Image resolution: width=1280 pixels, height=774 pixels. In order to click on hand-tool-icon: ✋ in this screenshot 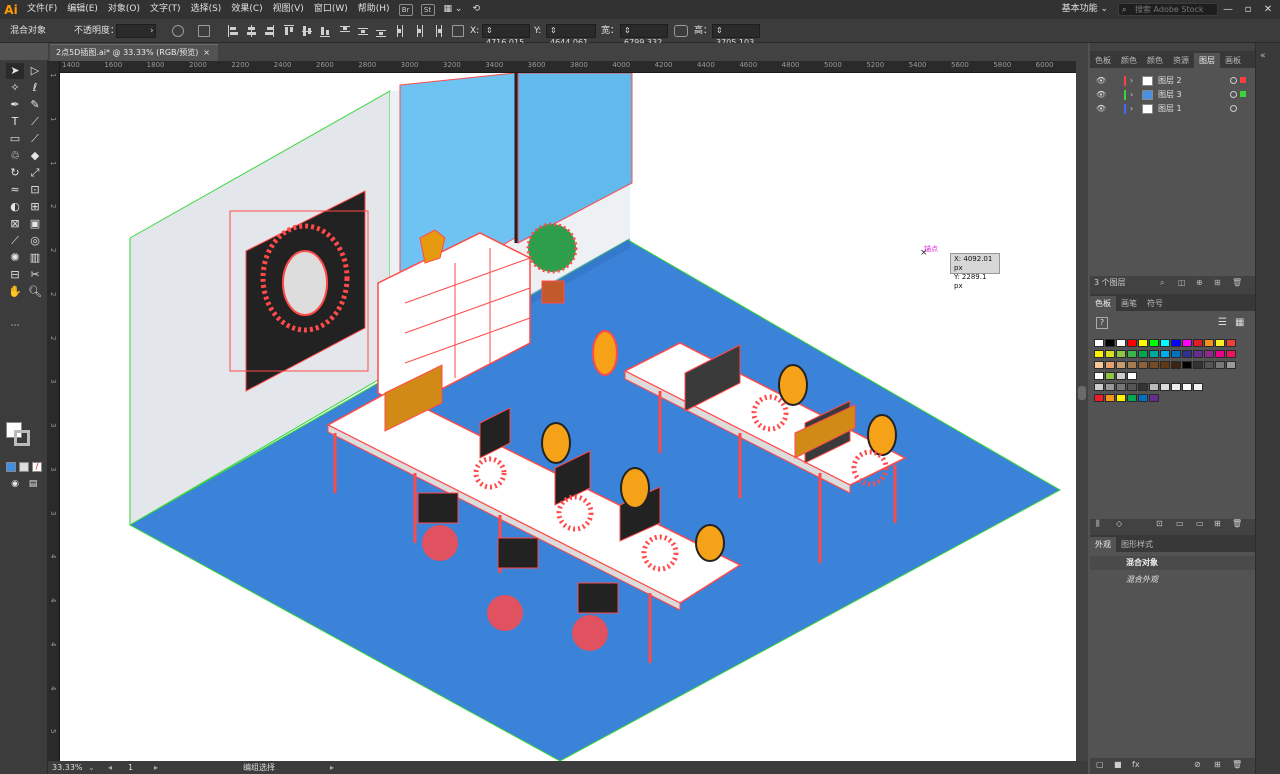, I will do `click(15, 292)`.